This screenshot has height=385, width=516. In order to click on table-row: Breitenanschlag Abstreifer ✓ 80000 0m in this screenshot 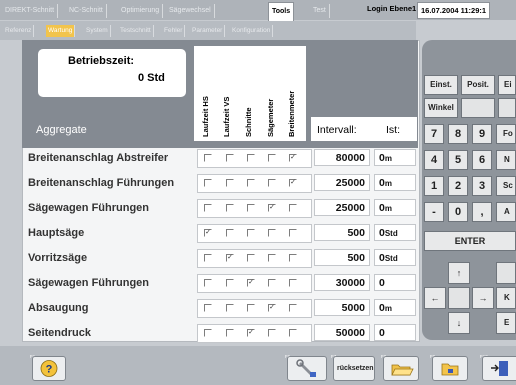, I will do `click(220, 157)`.